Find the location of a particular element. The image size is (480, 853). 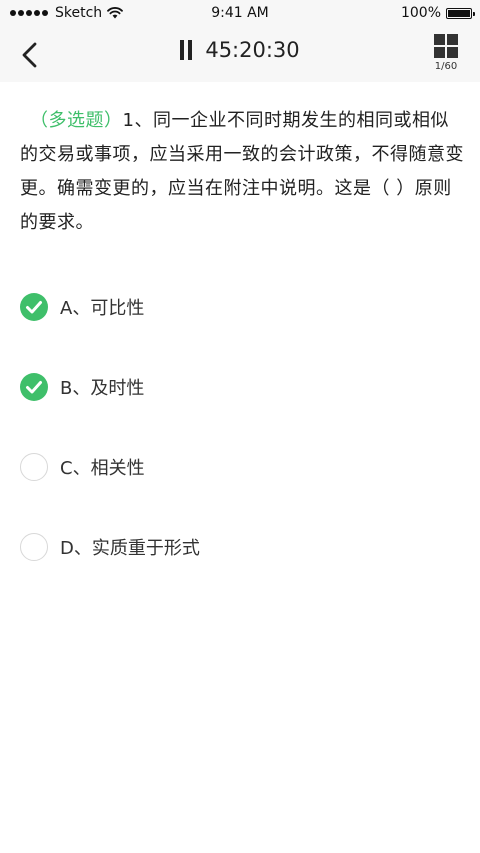

option-b: B、及时性 is located at coordinates (240, 387).